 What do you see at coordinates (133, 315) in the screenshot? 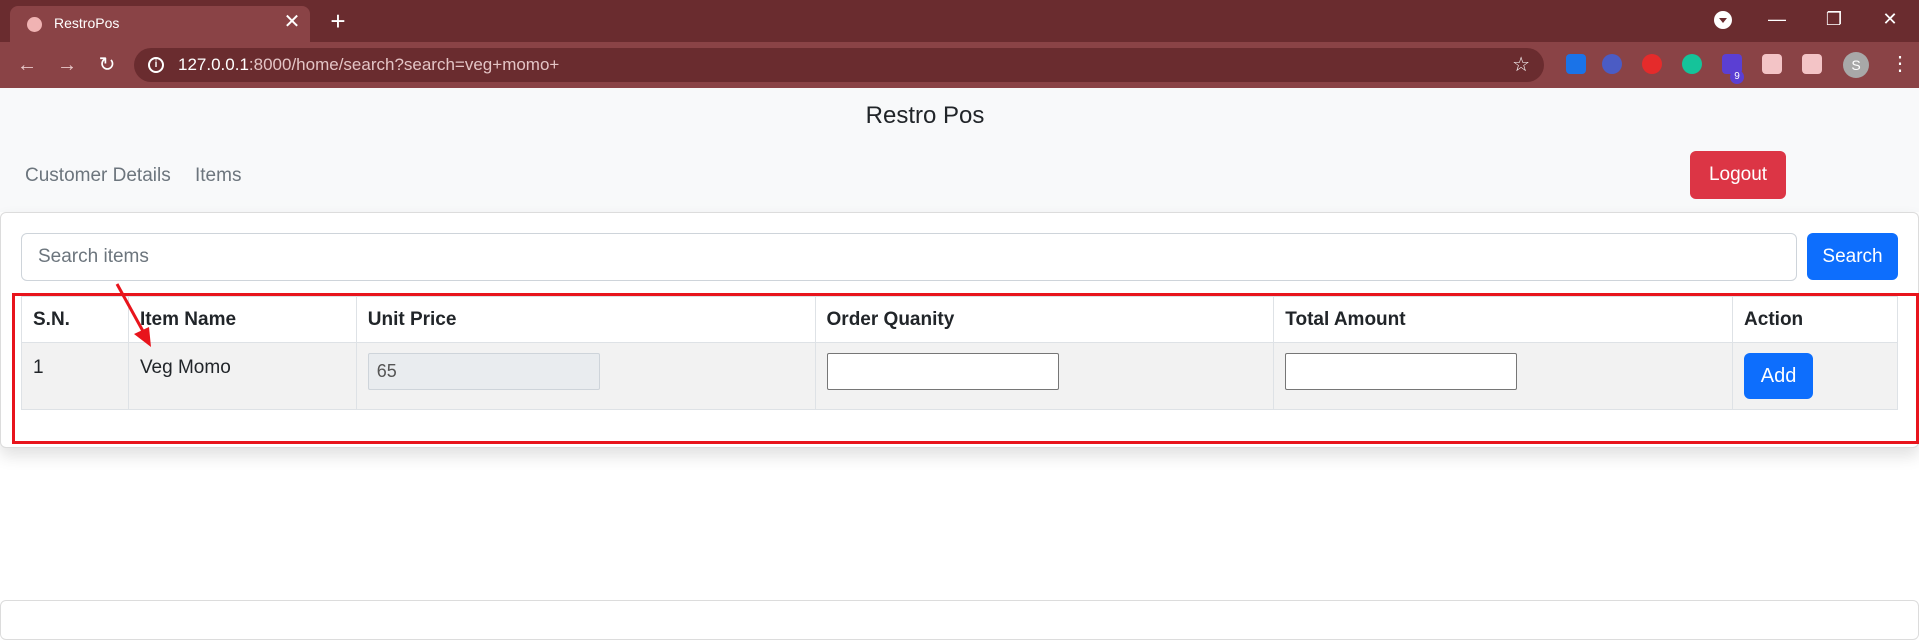
I see `annotation-arrow-icon` at bounding box center [133, 315].